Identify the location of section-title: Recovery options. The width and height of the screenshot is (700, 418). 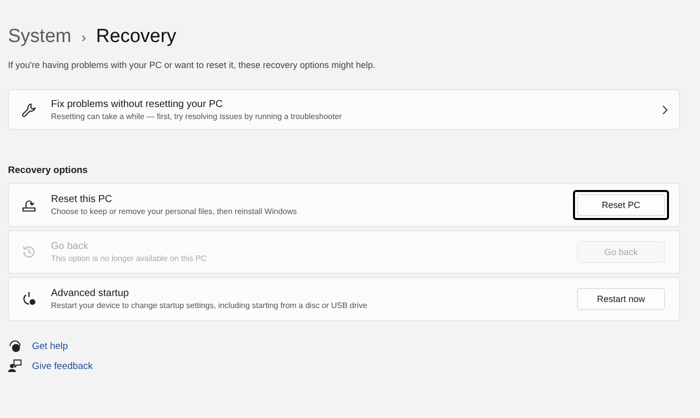
(48, 170).